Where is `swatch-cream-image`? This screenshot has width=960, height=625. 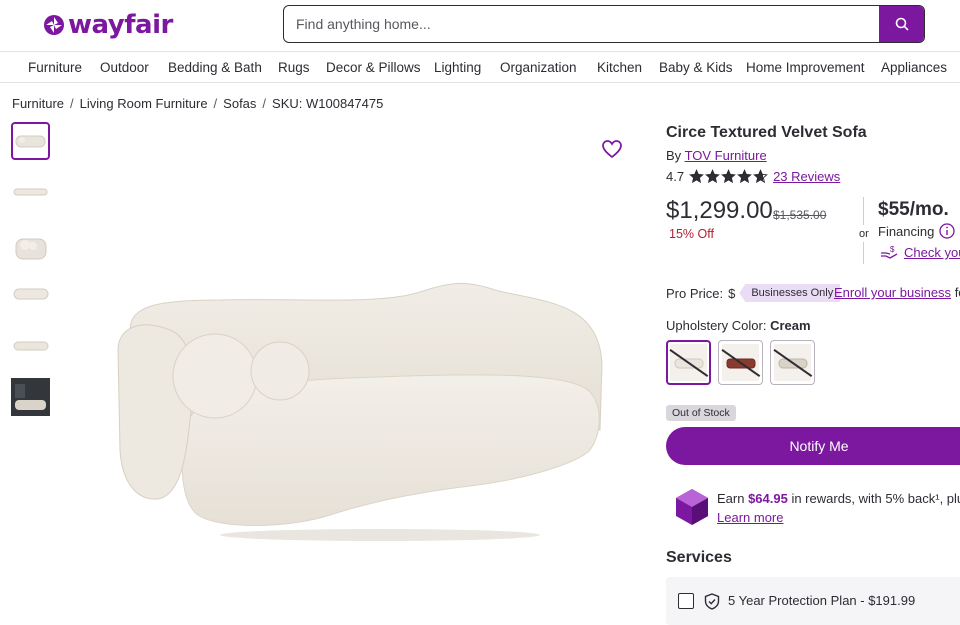
swatch-cream-image is located at coordinates (689, 362).